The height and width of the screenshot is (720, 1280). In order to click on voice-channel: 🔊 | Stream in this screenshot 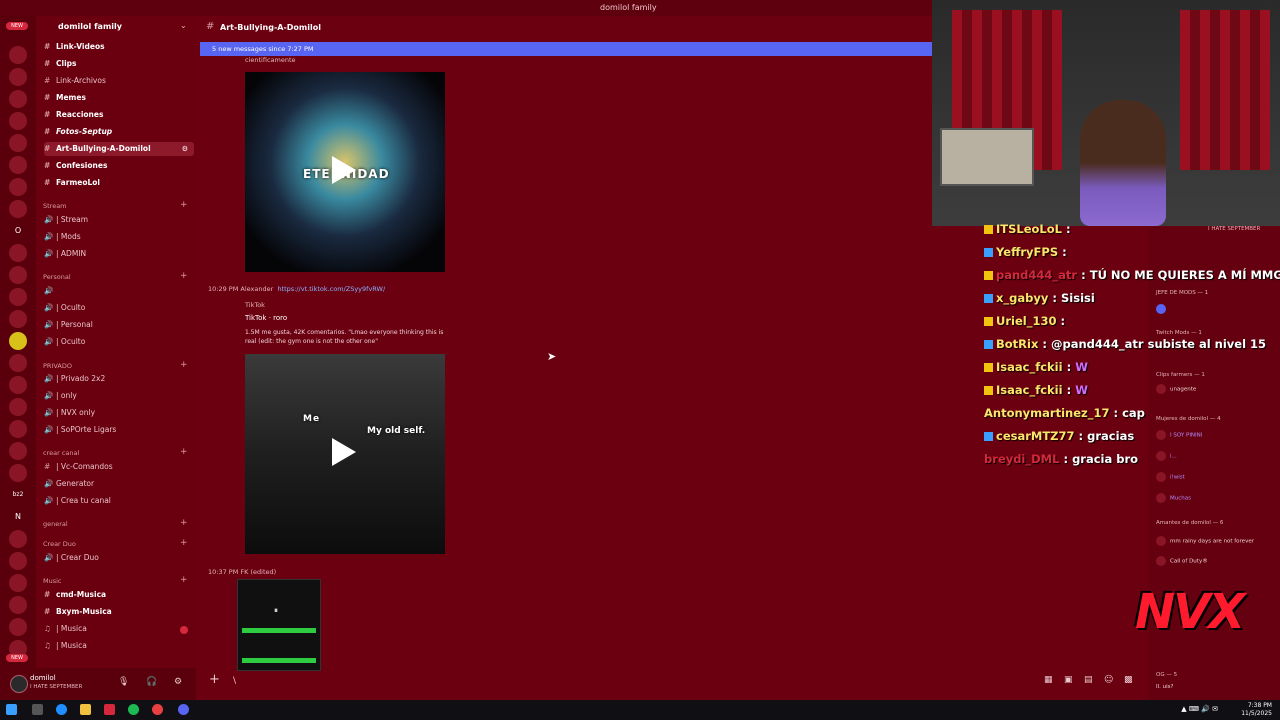, I will do `click(119, 220)`.